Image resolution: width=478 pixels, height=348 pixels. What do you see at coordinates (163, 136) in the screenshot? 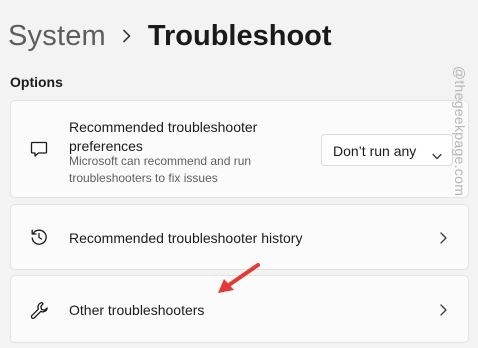
I see `troubleshooter-preferences-title: Recommended troubleshooter preferences` at bounding box center [163, 136].